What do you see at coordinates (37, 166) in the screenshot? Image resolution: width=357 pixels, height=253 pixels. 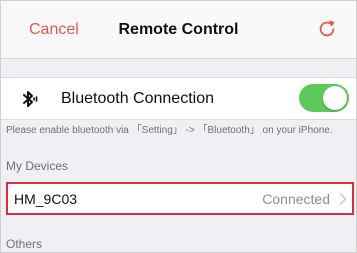 I see `section-header-my-devices: My Devices` at bounding box center [37, 166].